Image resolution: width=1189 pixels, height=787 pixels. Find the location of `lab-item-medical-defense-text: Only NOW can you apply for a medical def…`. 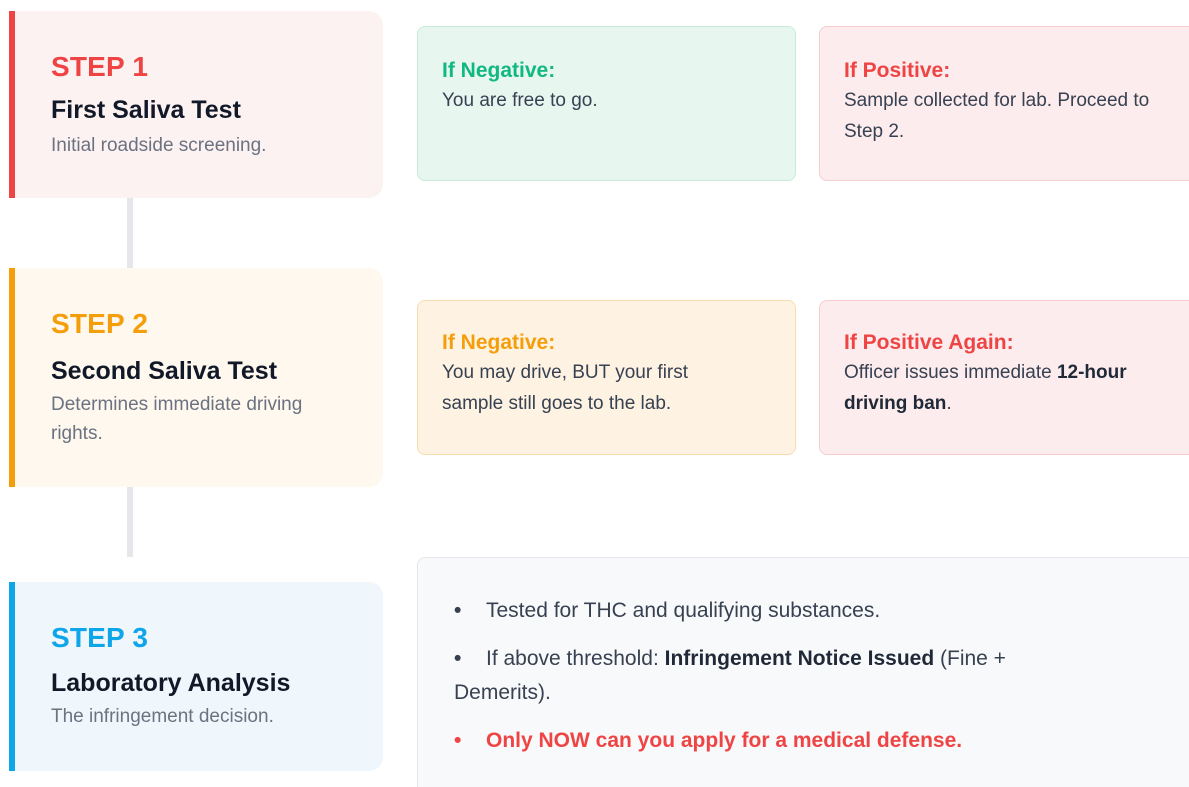

lab-item-medical-defense-text: Only NOW can you apply for a medical def… is located at coordinates (724, 740).